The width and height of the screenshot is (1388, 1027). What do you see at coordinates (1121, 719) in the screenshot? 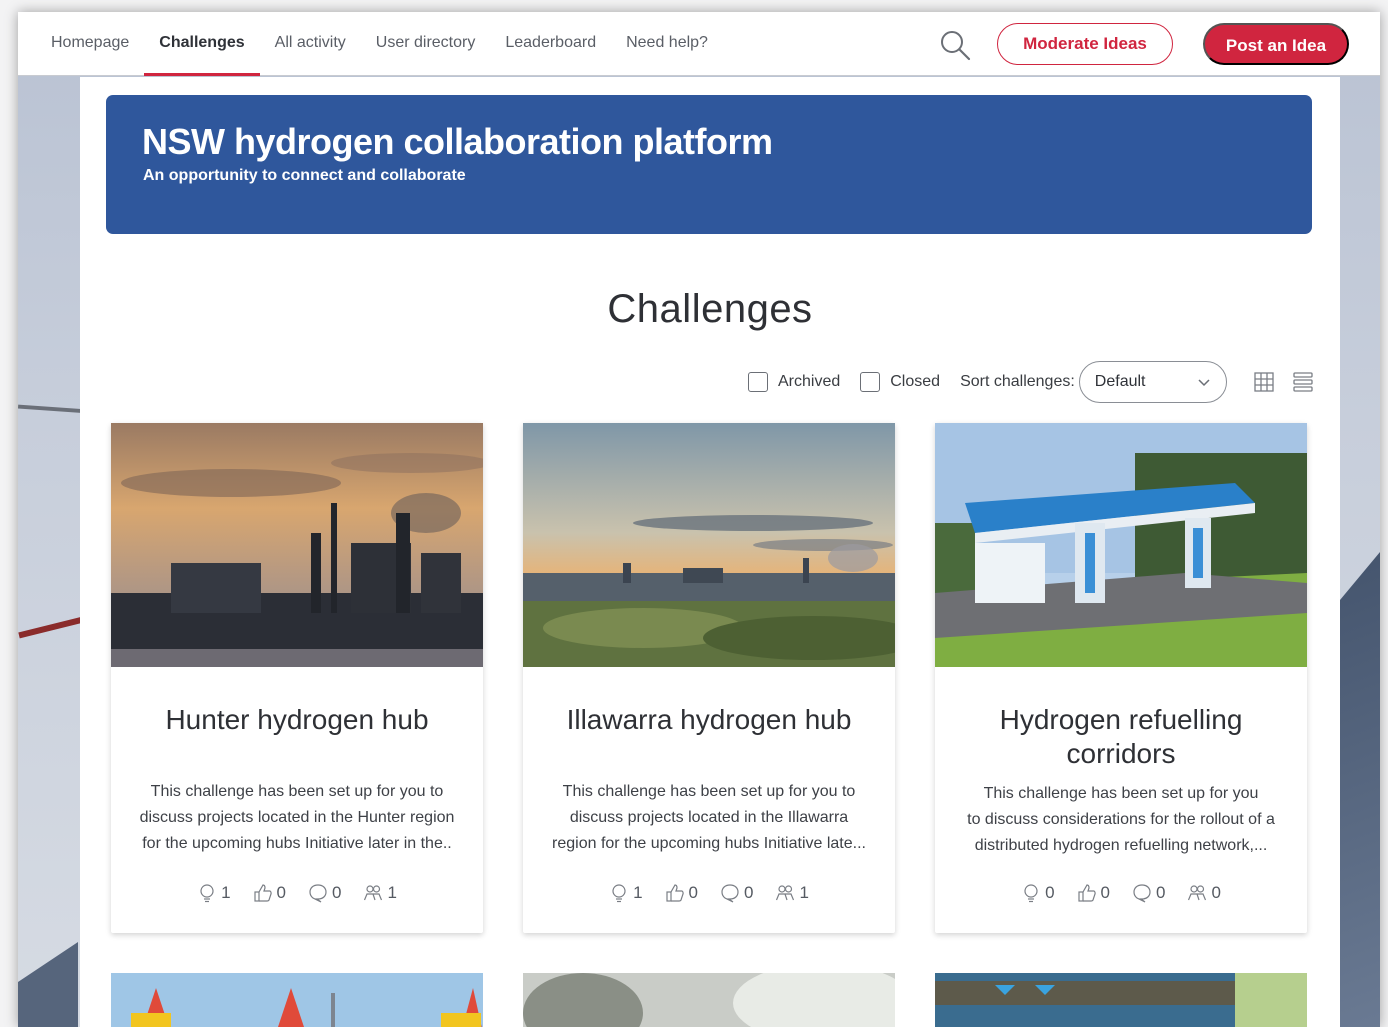
I see `card-title-line: Hydrogen refuelling` at bounding box center [1121, 719].